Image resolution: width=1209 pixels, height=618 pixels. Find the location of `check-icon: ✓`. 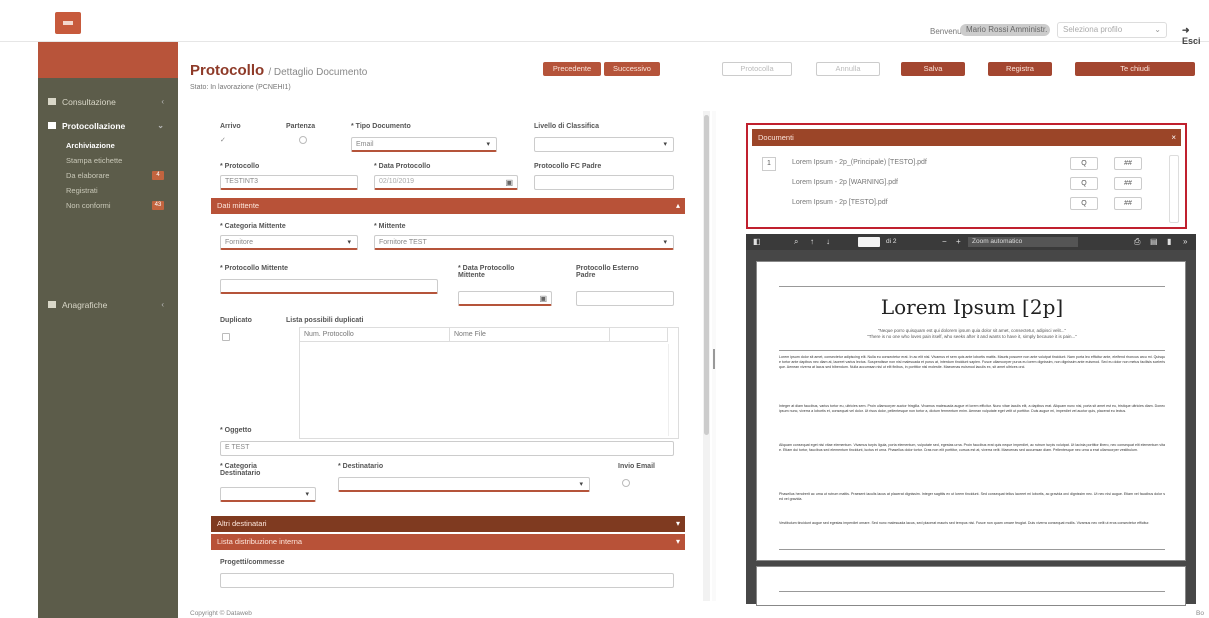

check-icon: ✓ is located at coordinates (223, 140).